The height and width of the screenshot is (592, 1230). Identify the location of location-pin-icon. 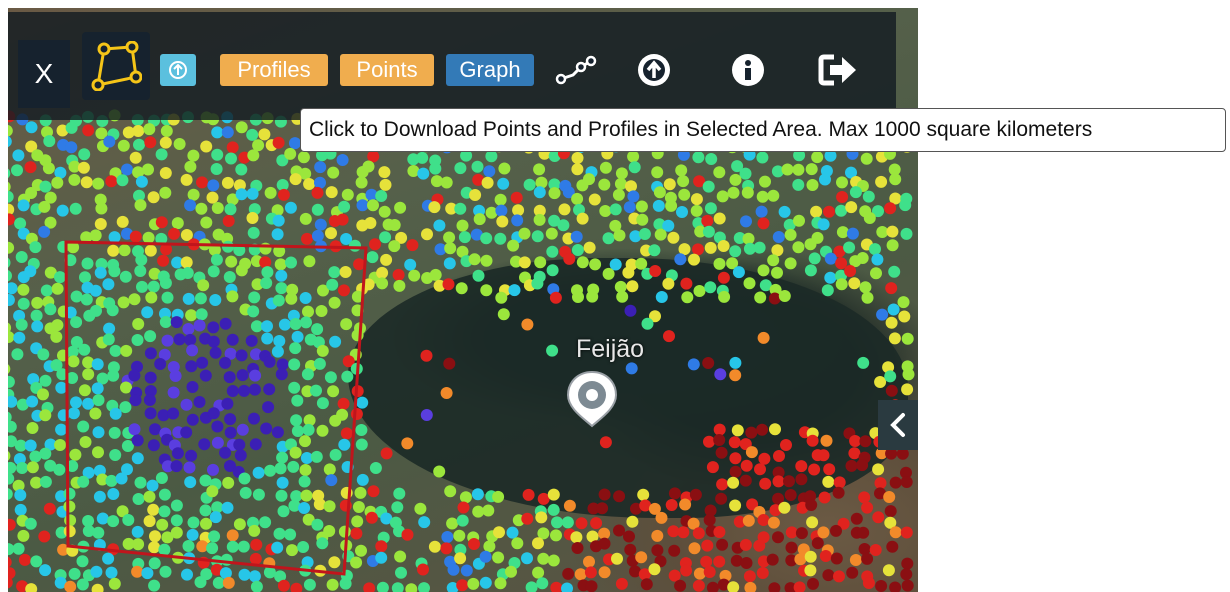
(592, 401).